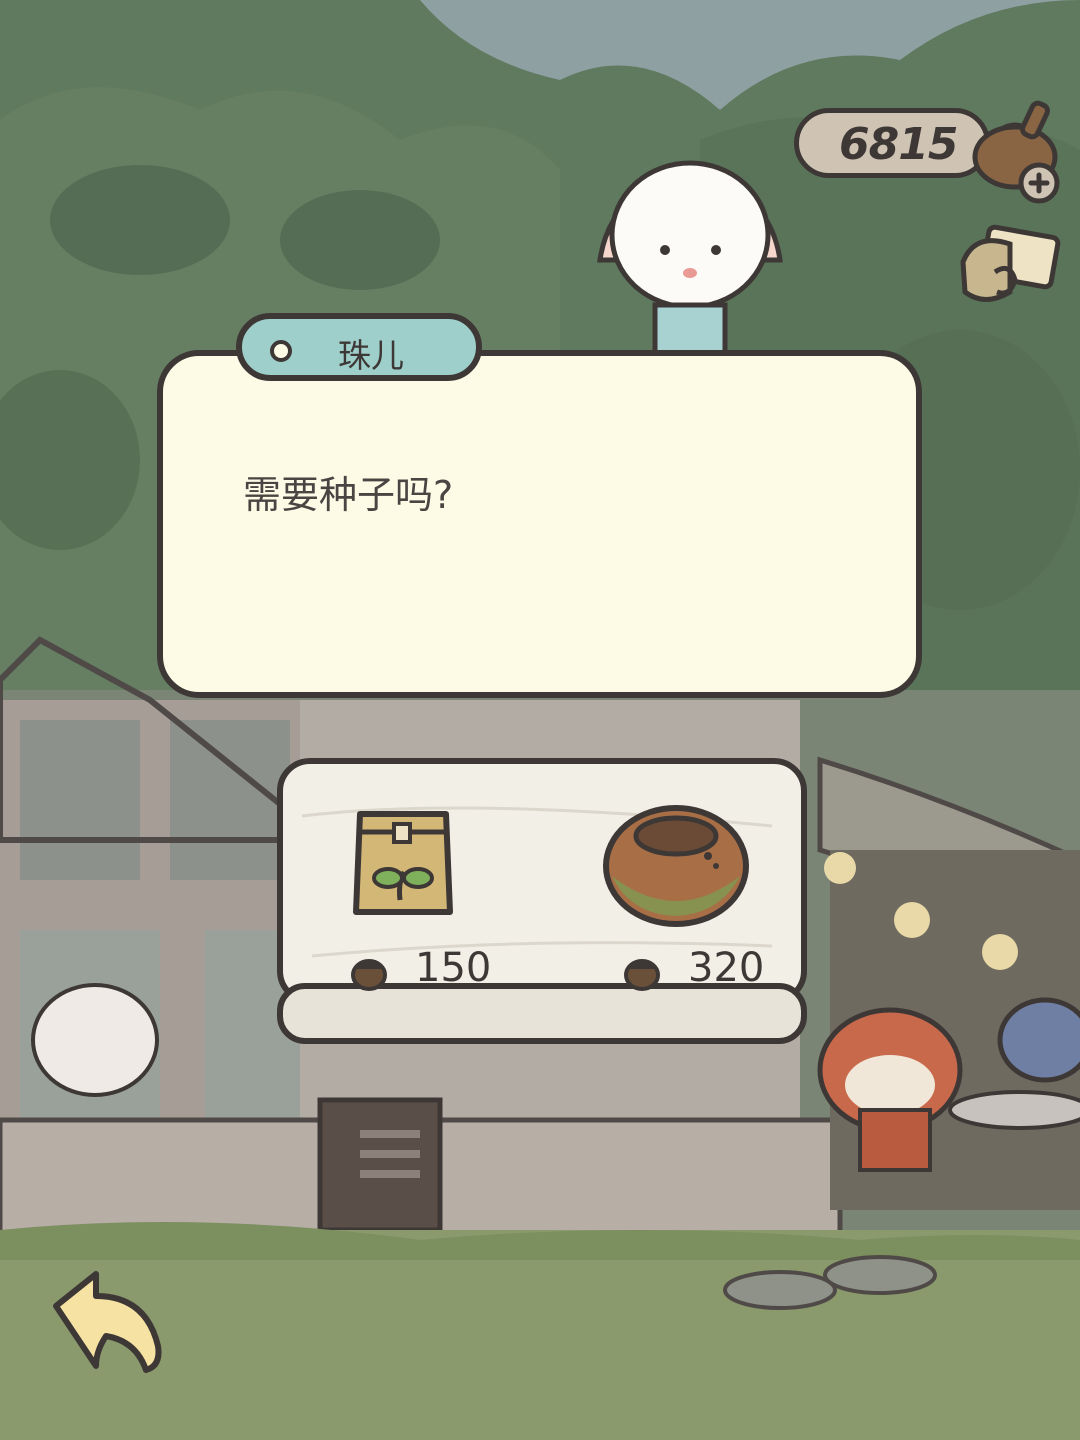  What do you see at coordinates (348, 495) in the screenshot?
I see `dialog-text: 需要种子吗?` at bounding box center [348, 495].